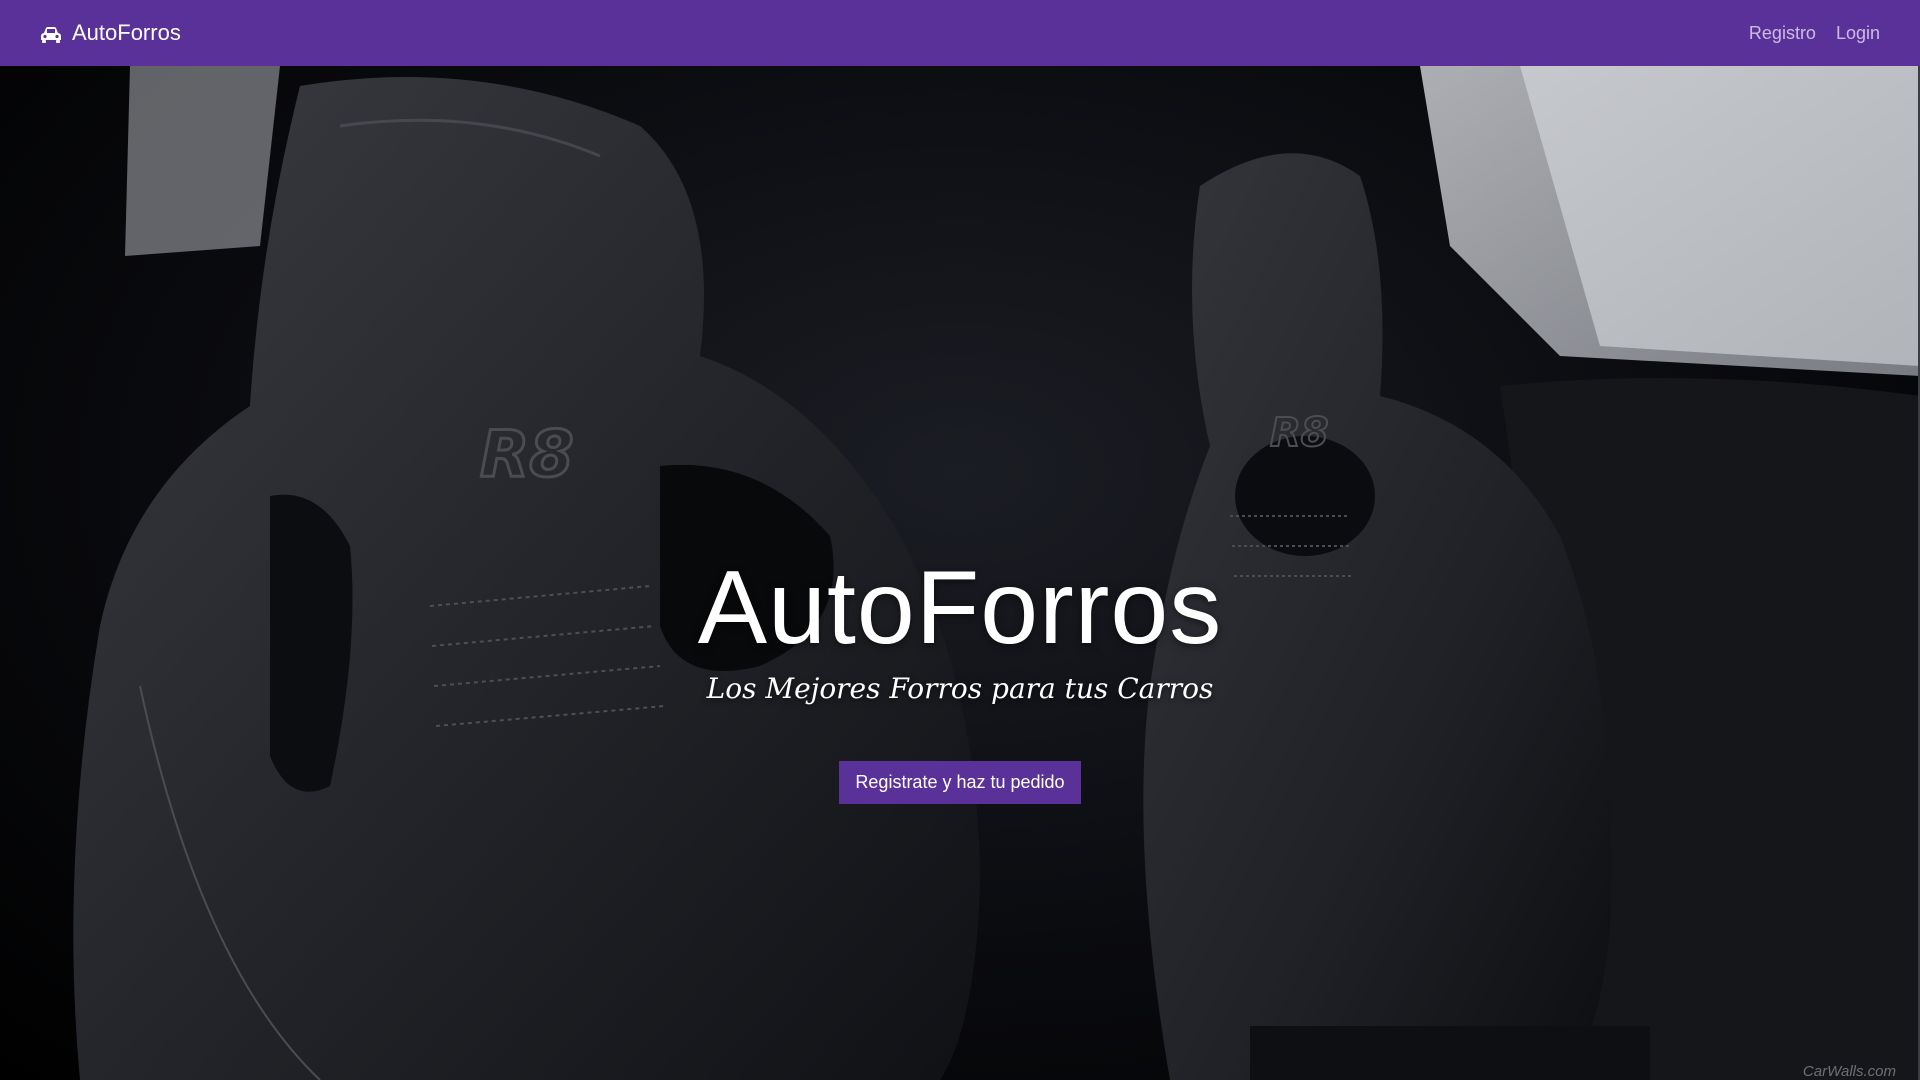  What do you see at coordinates (51, 33) in the screenshot?
I see `car-icon` at bounding box center [51, 33].